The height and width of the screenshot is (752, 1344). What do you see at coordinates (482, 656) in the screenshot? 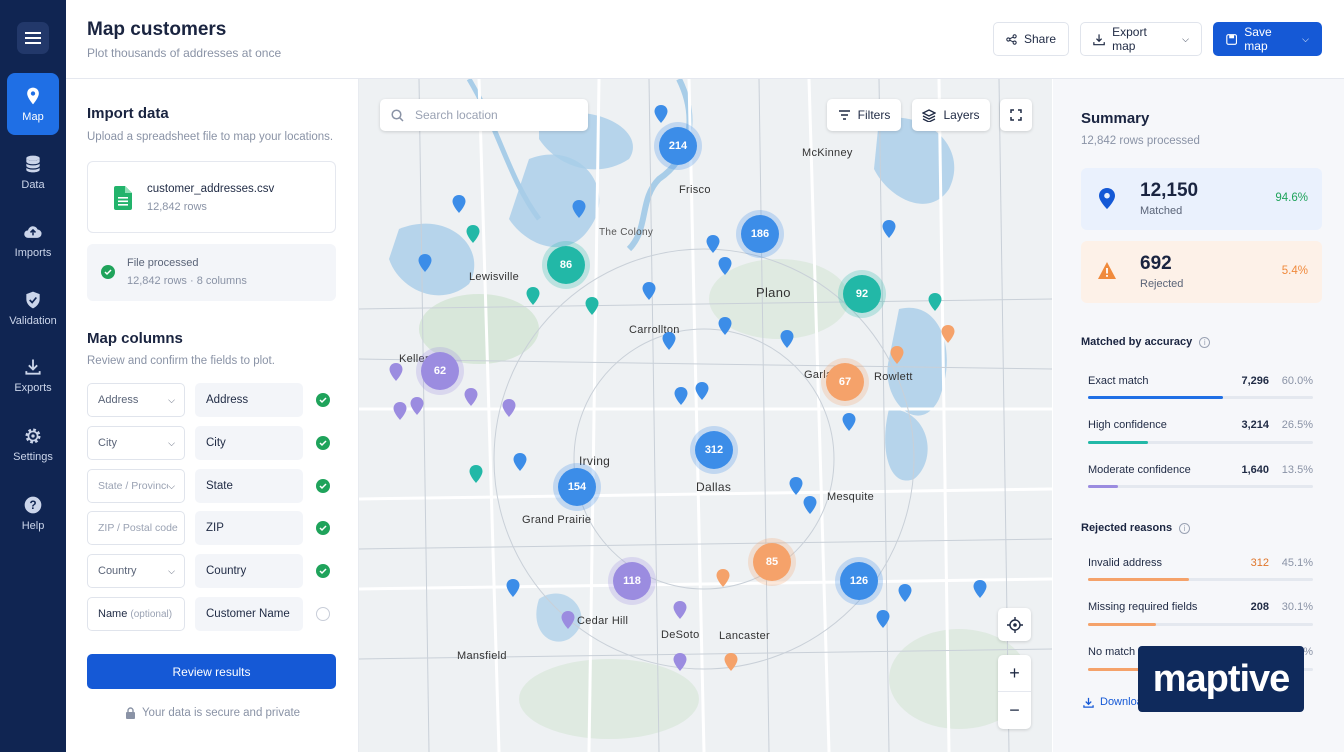
I see `city-label: Mansfield` at bounding box center [482, 656].